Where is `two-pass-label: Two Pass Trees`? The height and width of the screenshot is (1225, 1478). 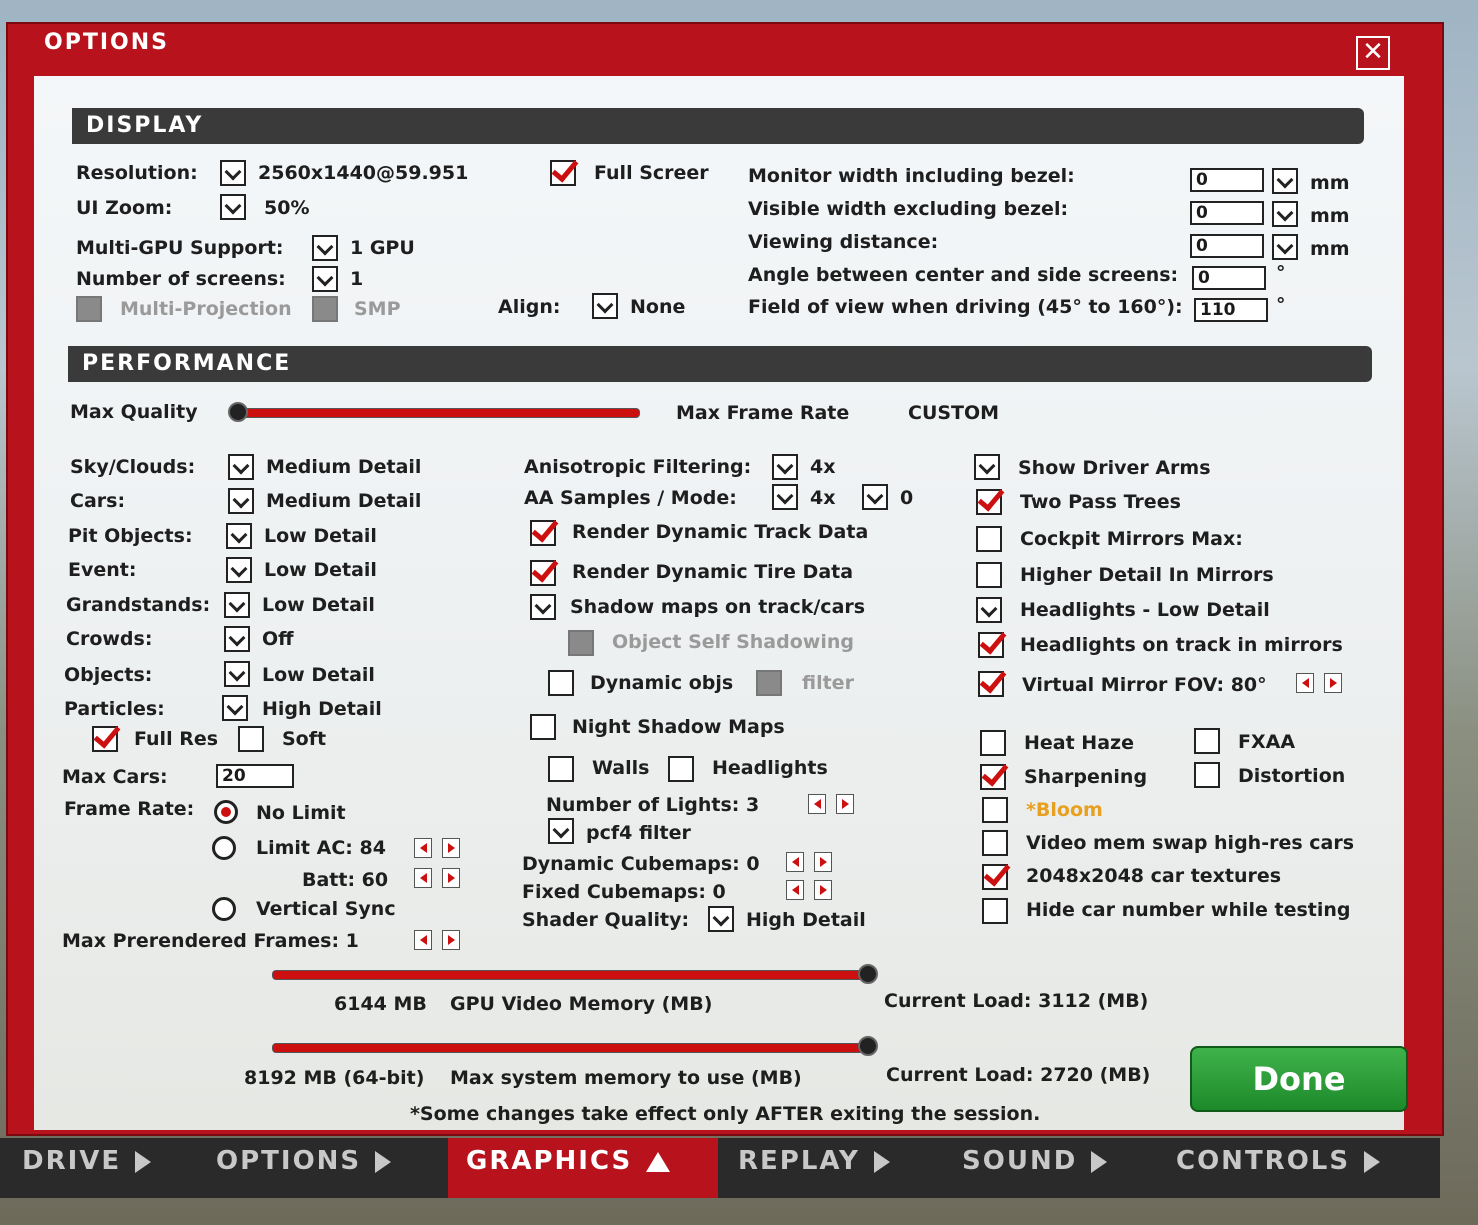
two-pass-label: Two Pass Trees is located at coordinates (1100, 502).